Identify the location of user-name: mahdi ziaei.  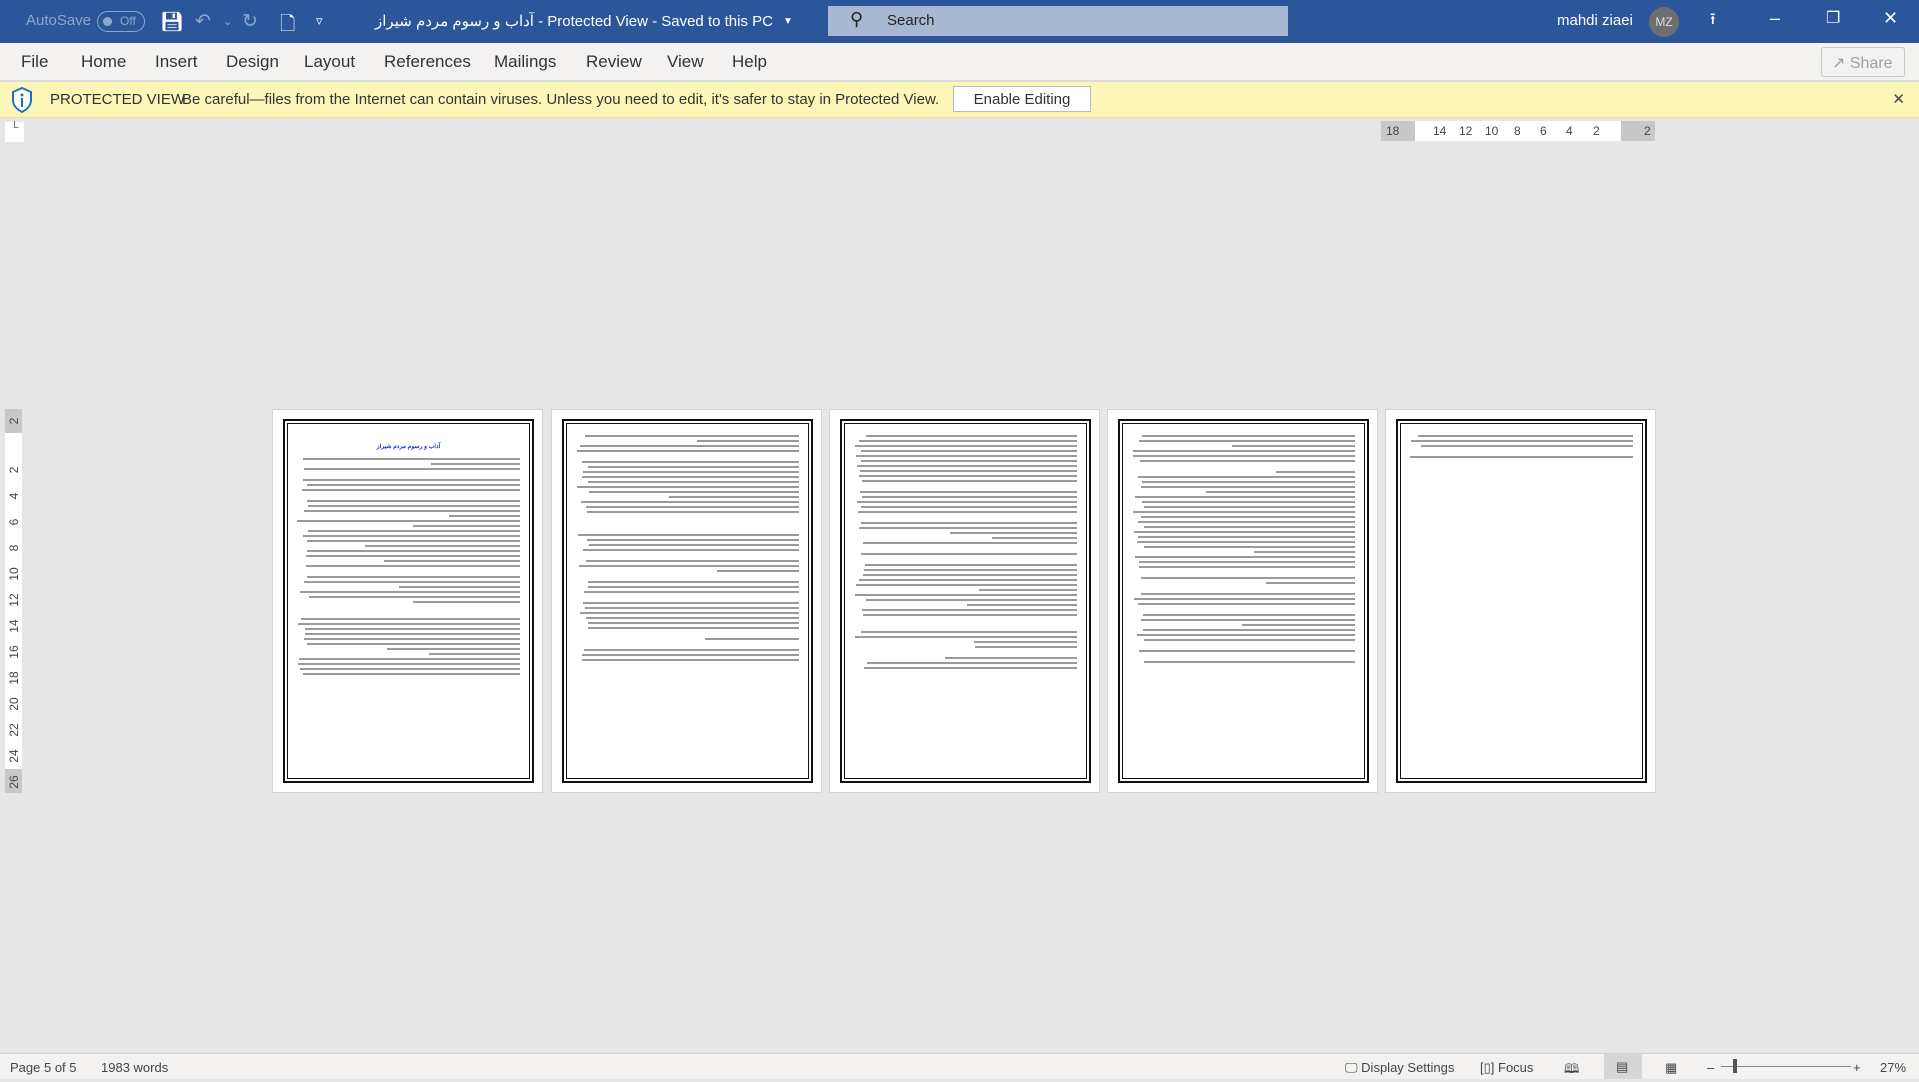
(1595, 20).